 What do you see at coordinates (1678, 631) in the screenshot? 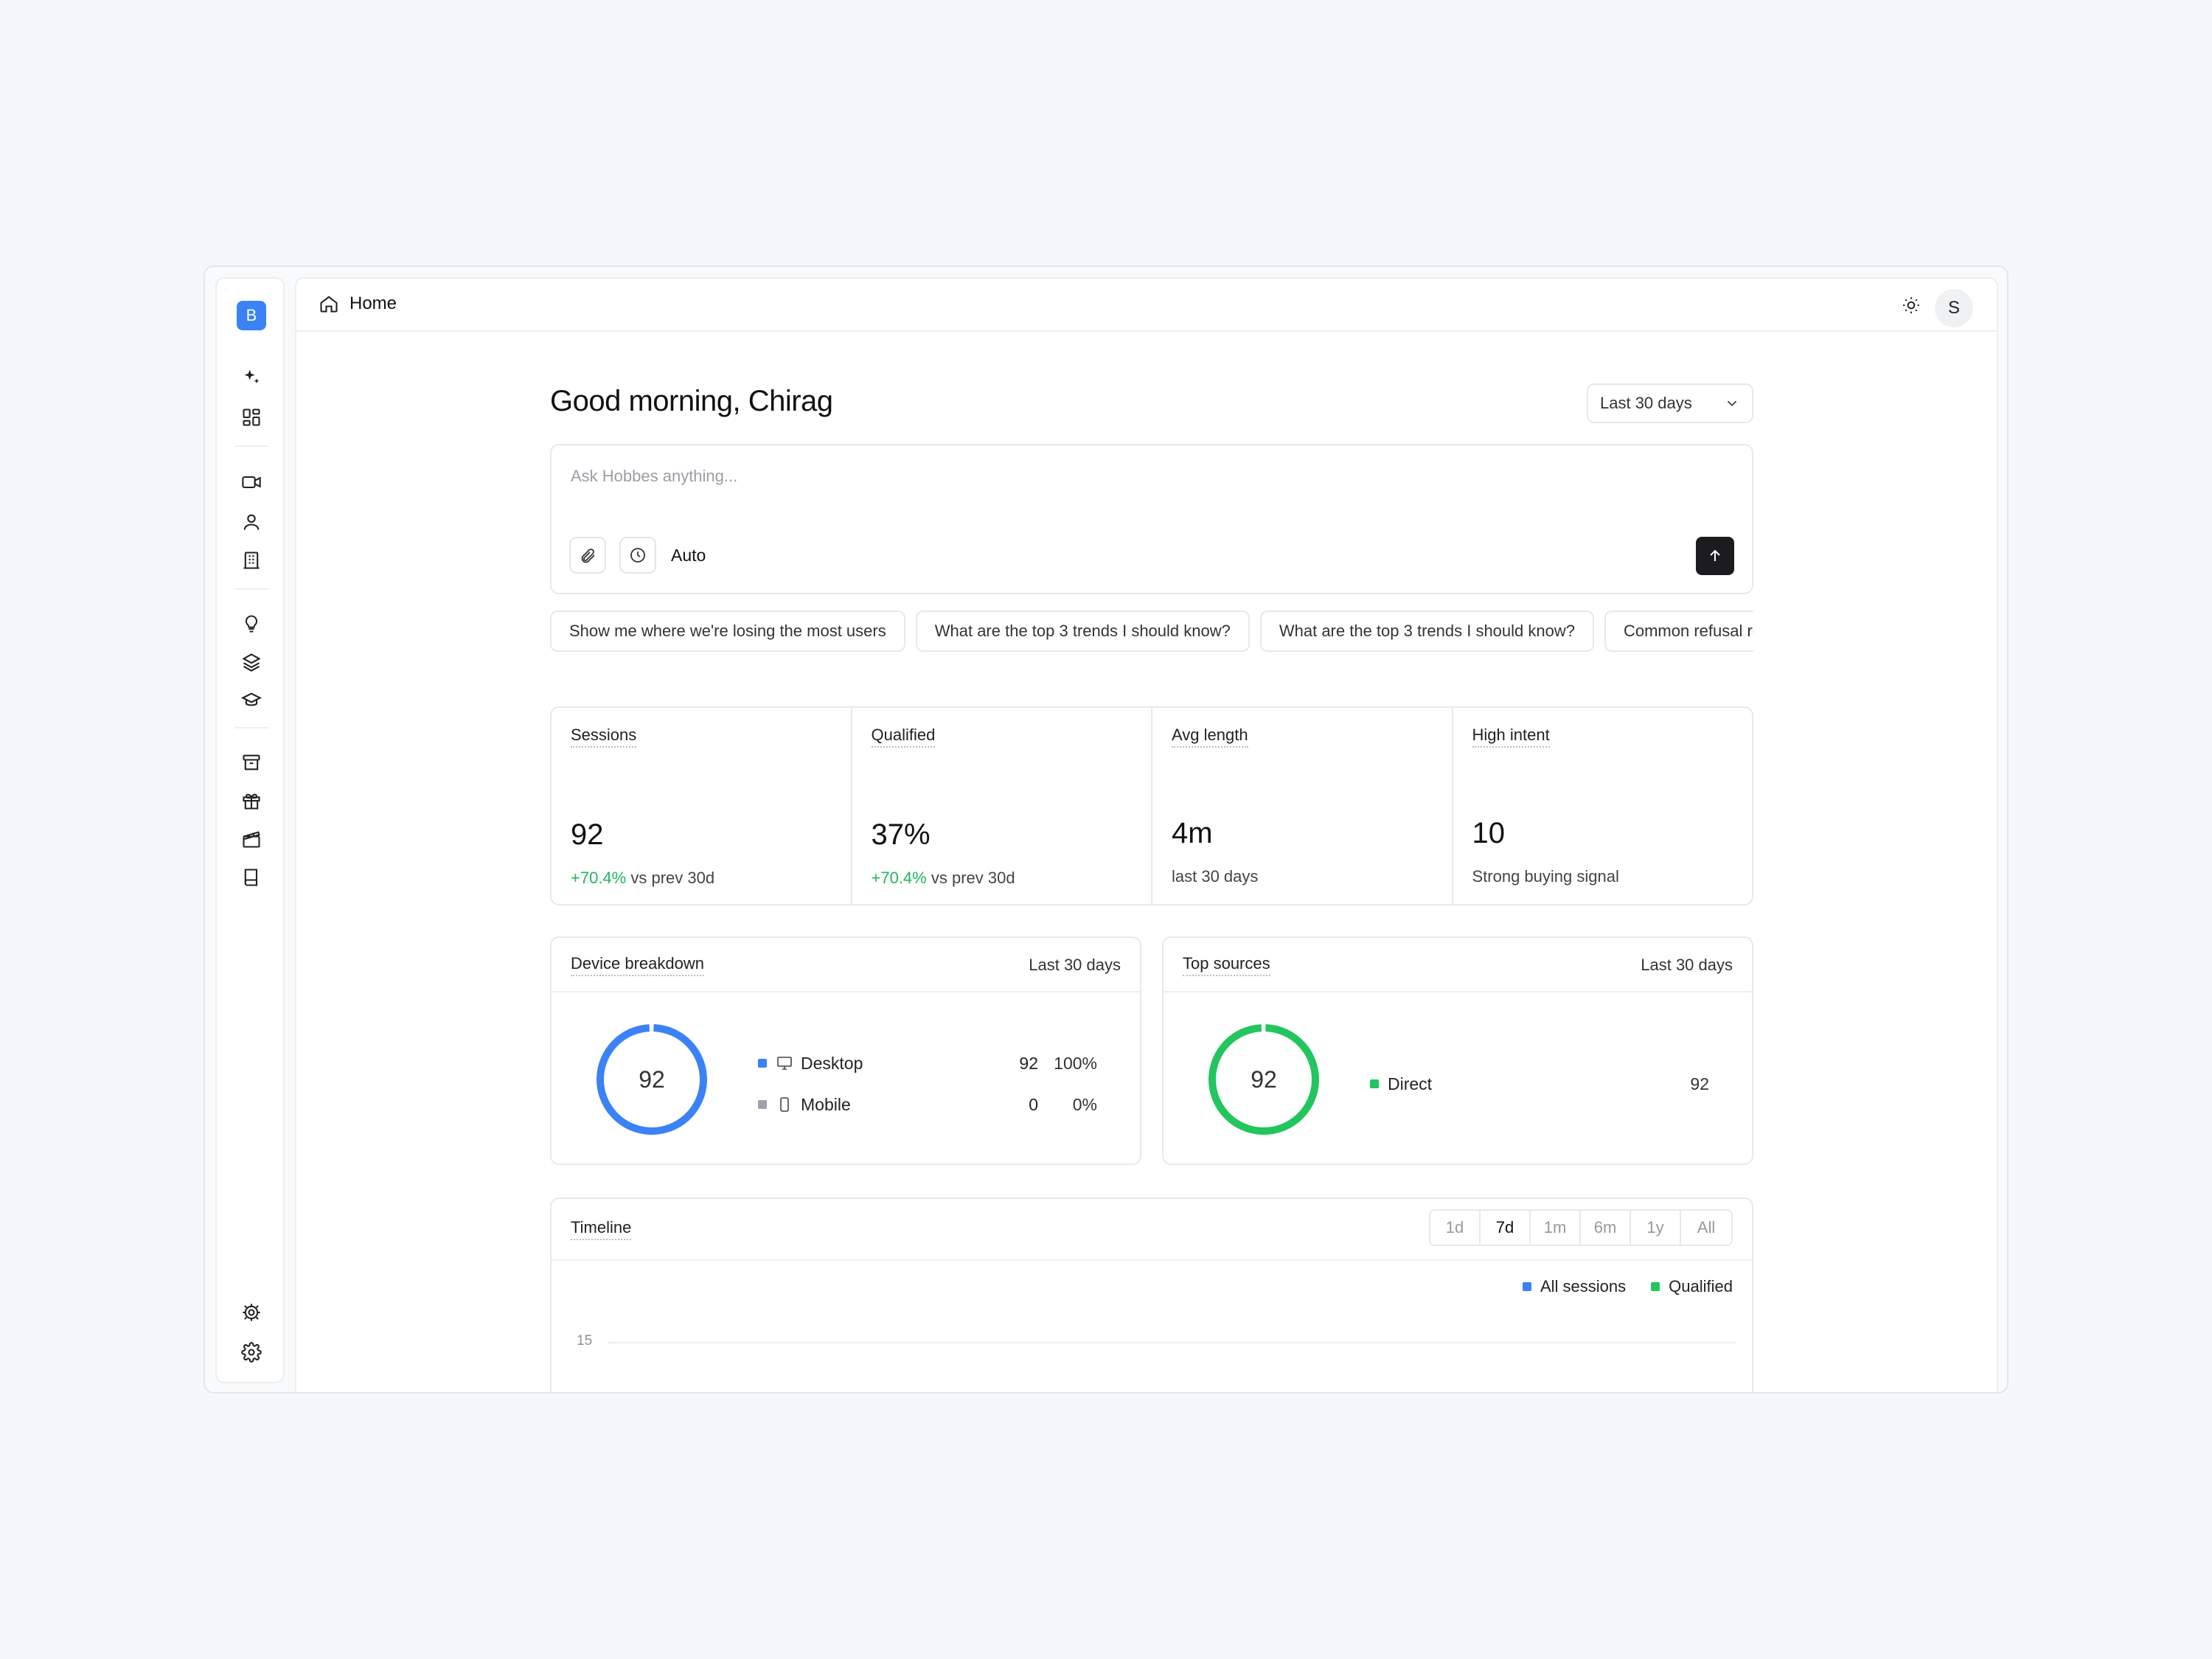
I see `suggestion-chip: Common refusal reasons` at bounding box center [1678, 631].